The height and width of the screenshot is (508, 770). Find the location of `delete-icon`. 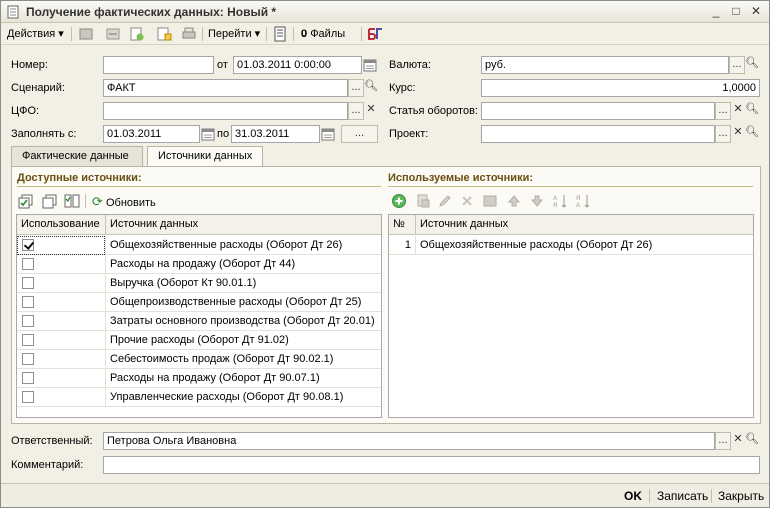

delete-icon is located at coordinates (467, 201).